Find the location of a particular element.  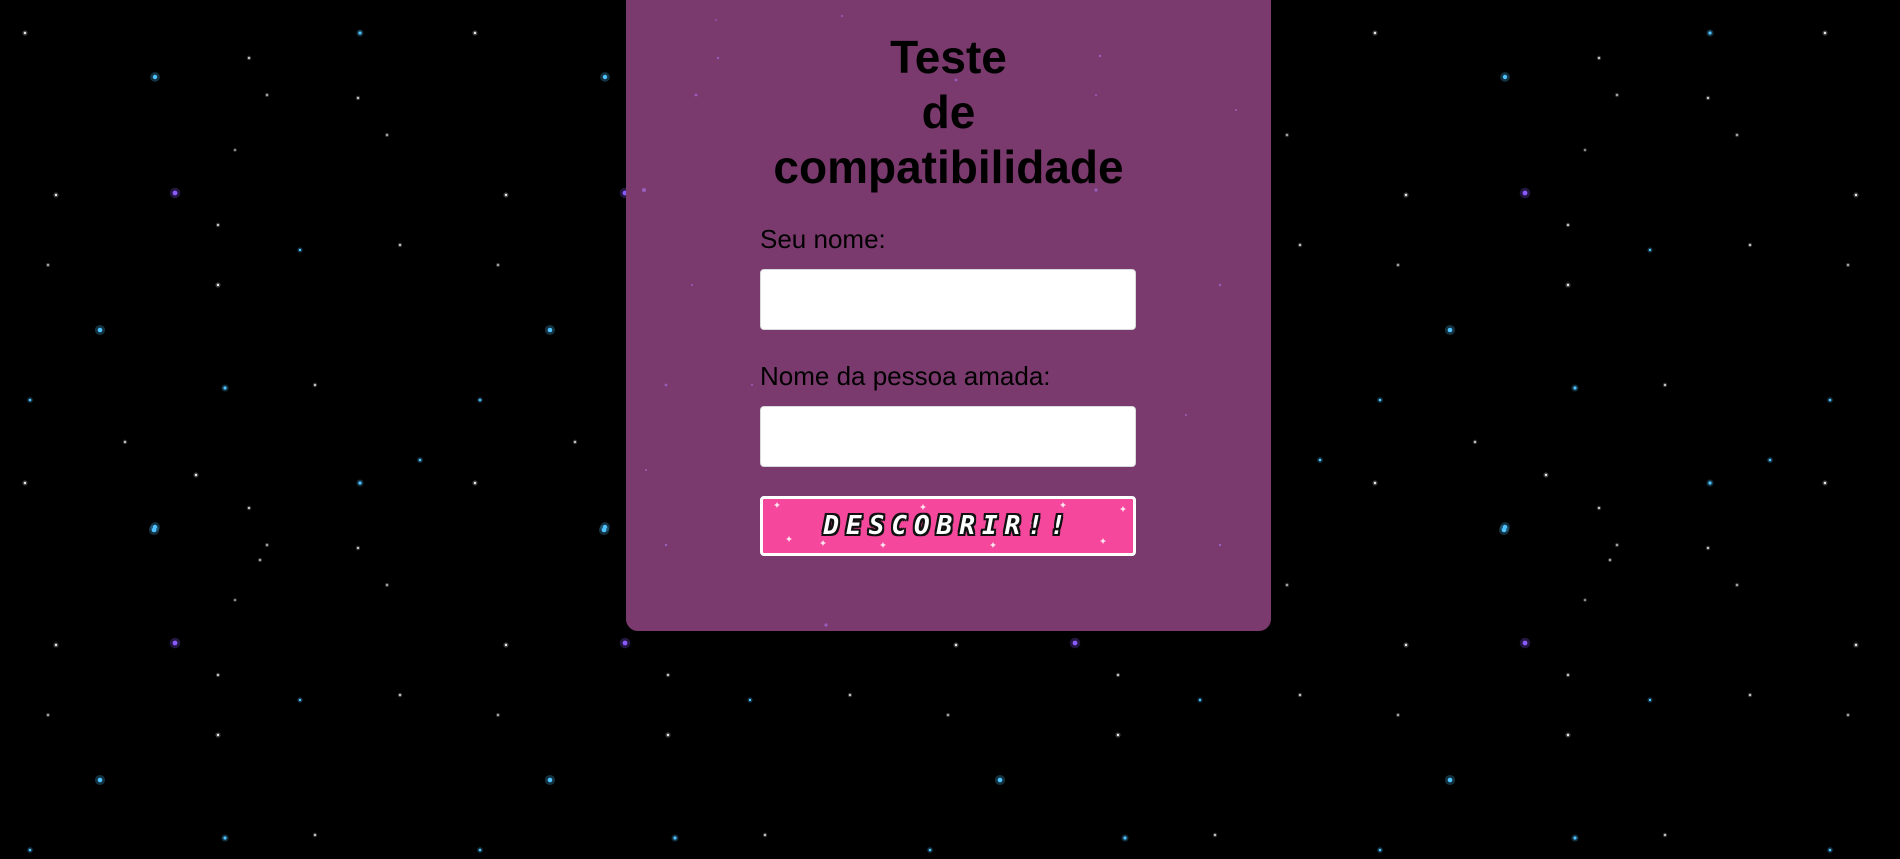

page-title-line: Teste is located at coordinates (948, 57).